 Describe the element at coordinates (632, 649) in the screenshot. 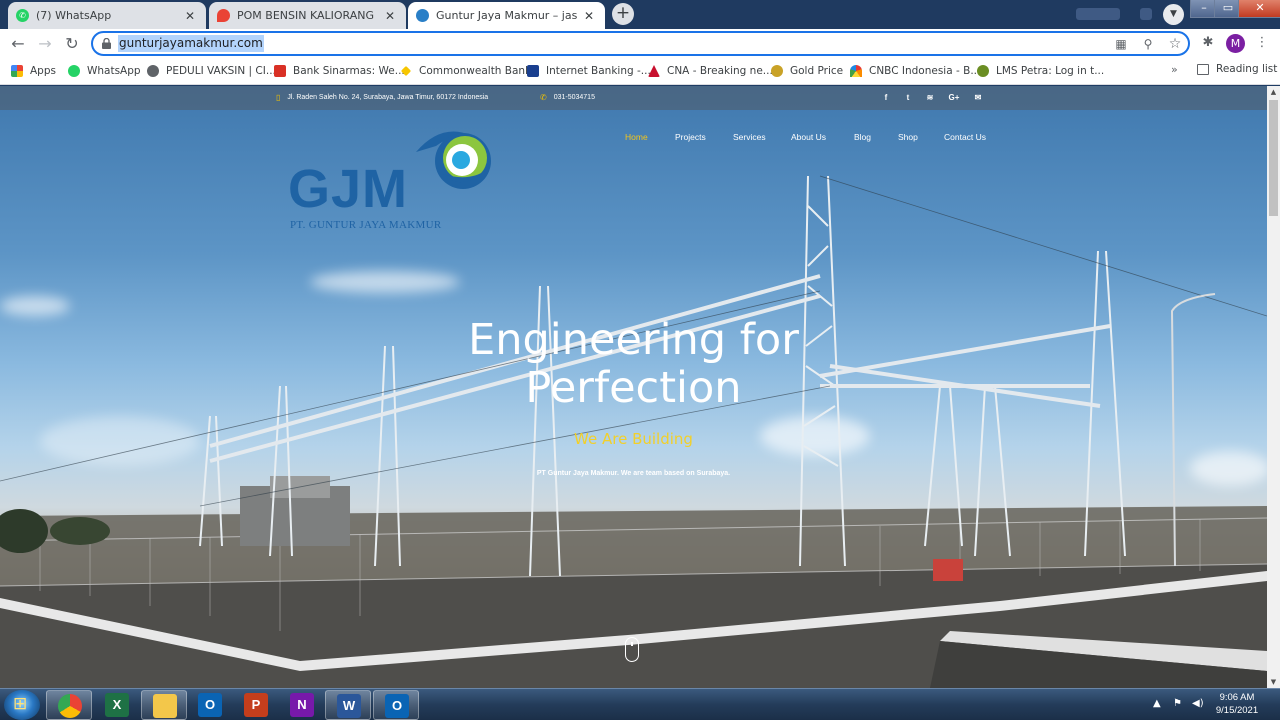

I see `scroll-down-mouse-icon` at that location.